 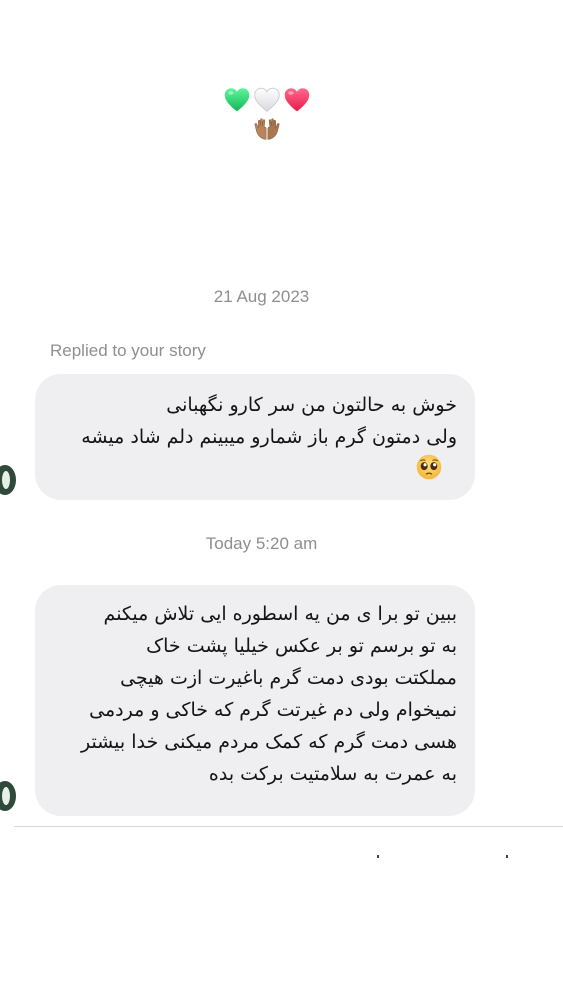 What do you see at coordinates (261, 543) in the screenshot?
I see `timestamp-divider: Today 5:20 am` at bounding box center [261, 543].